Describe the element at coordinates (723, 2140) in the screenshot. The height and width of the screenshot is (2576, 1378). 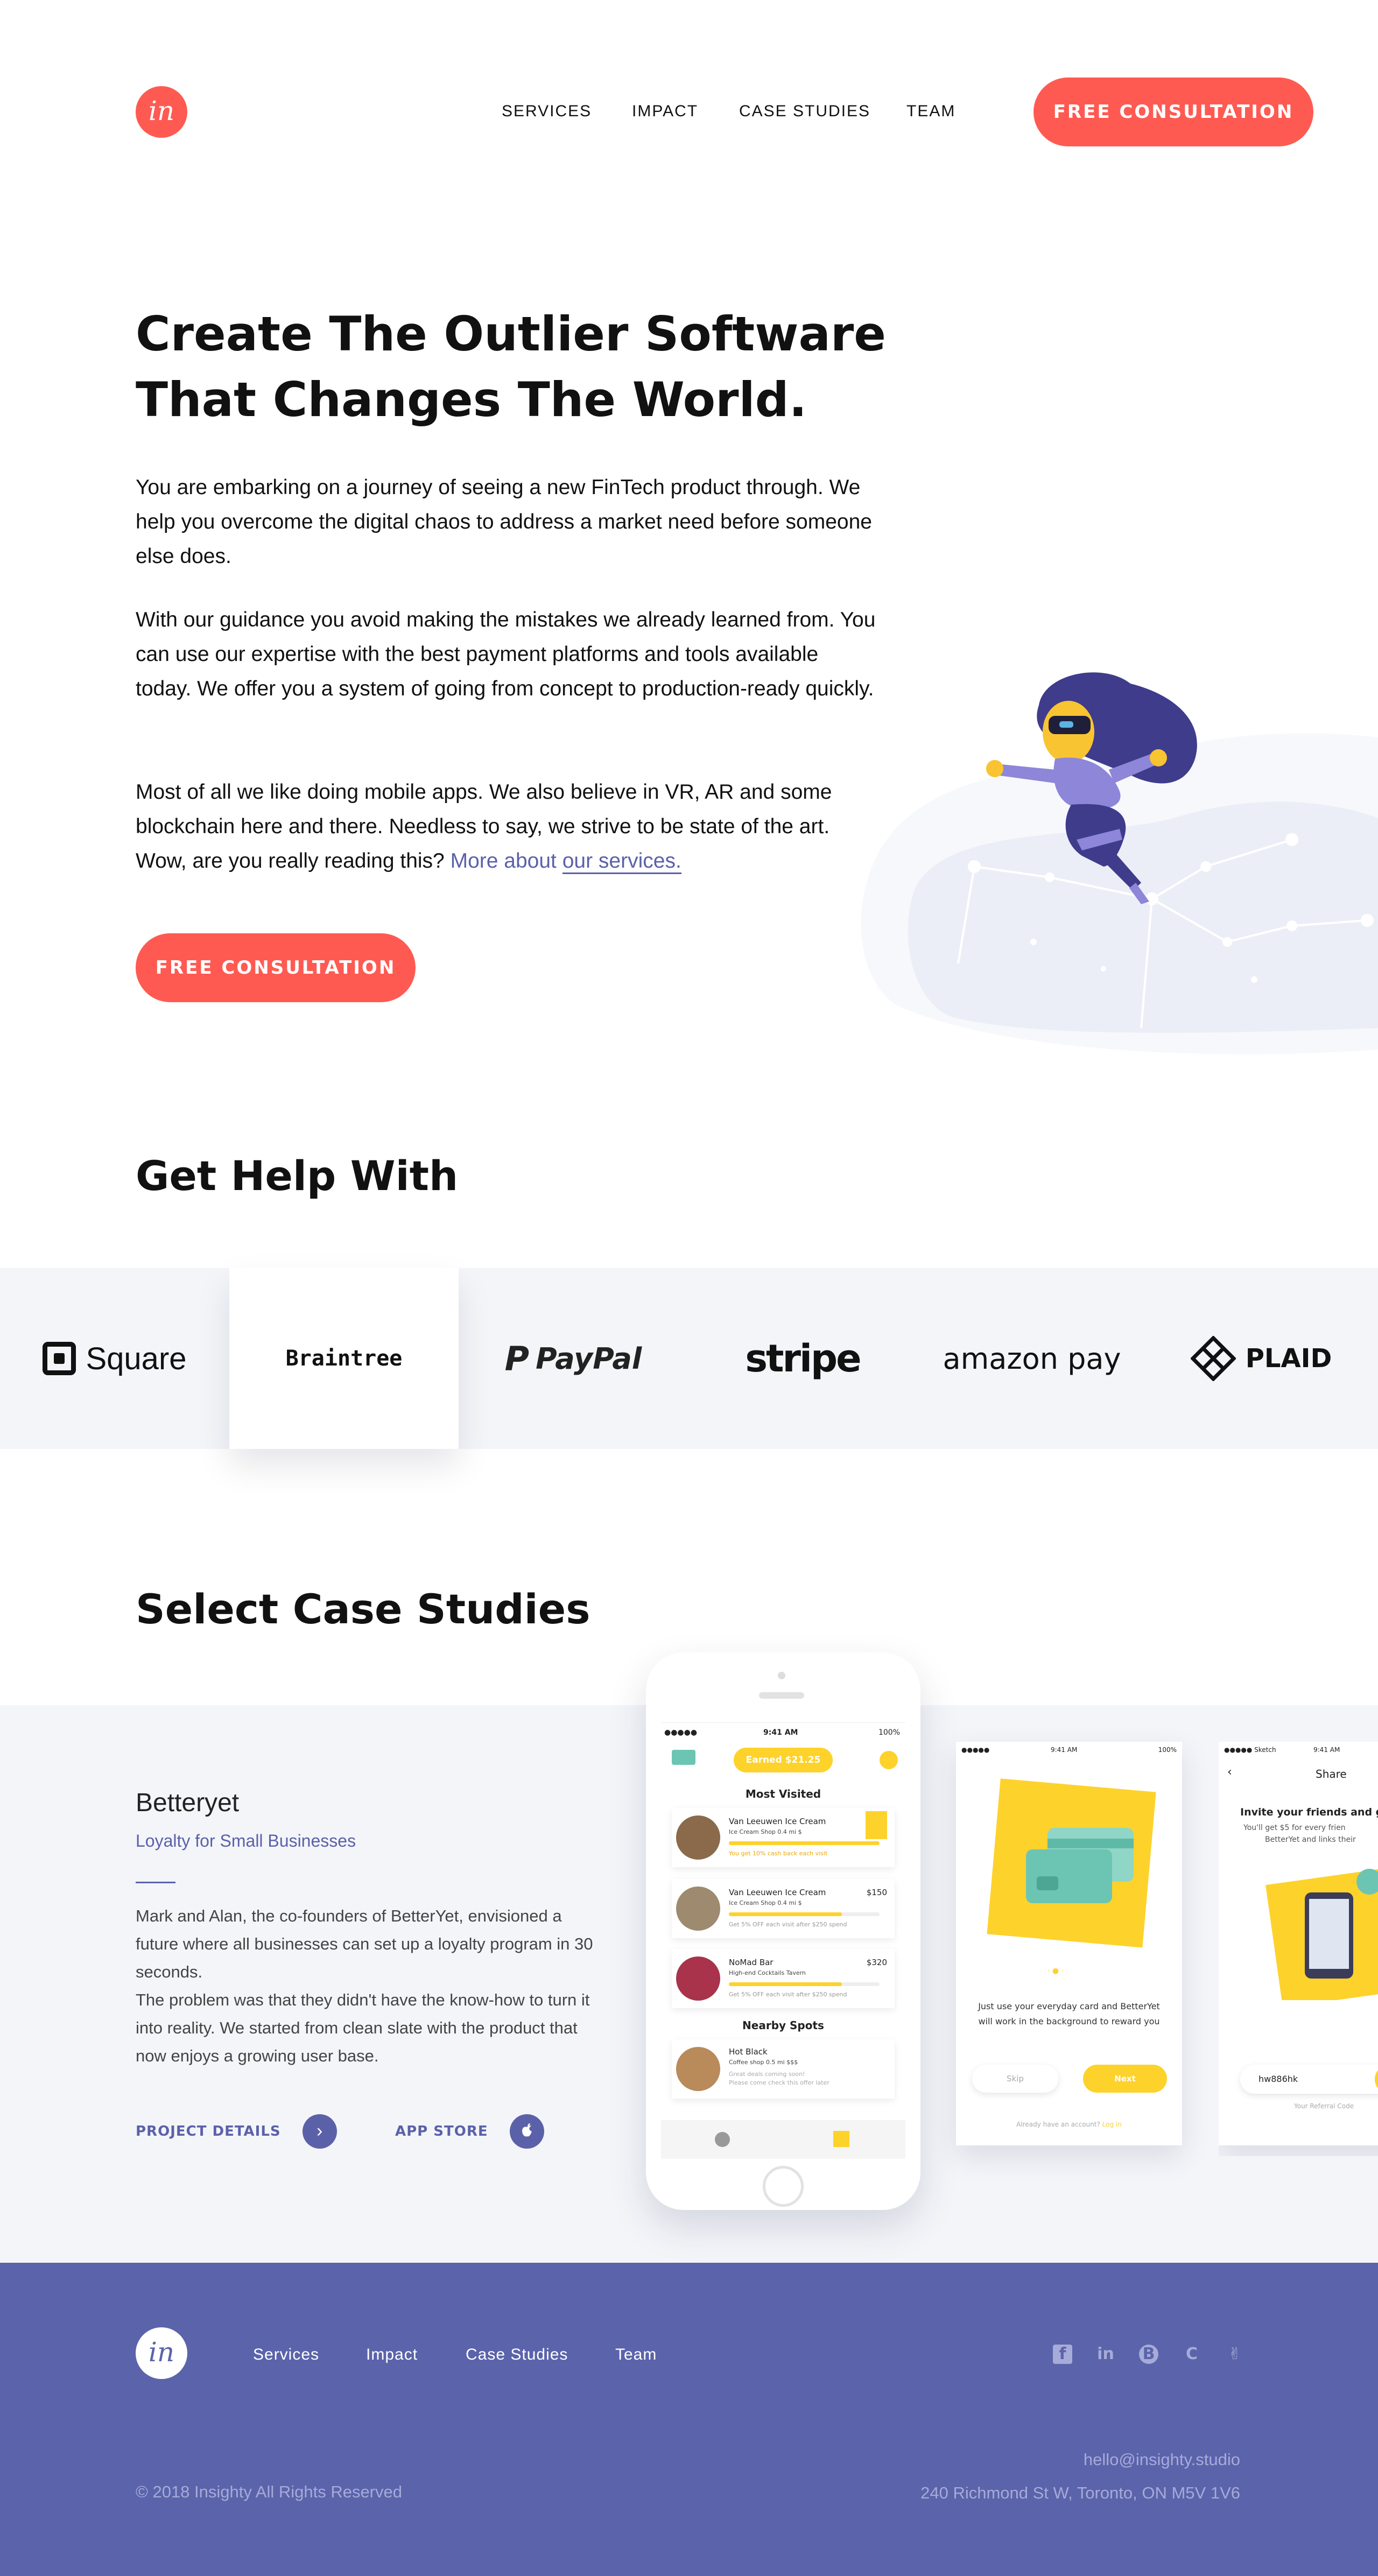
I see `map-icon` at that location.